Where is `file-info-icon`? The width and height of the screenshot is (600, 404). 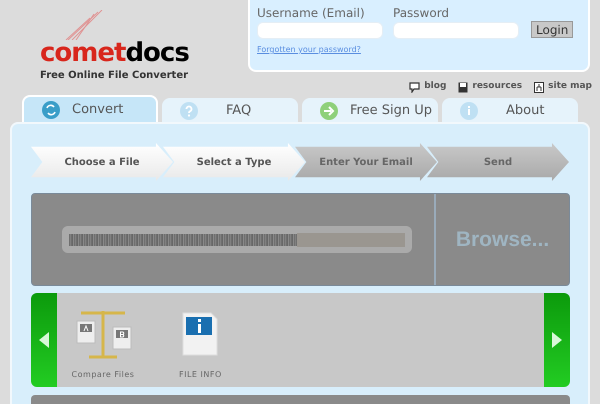 file-info-icon is located at coordinates (200, 334).